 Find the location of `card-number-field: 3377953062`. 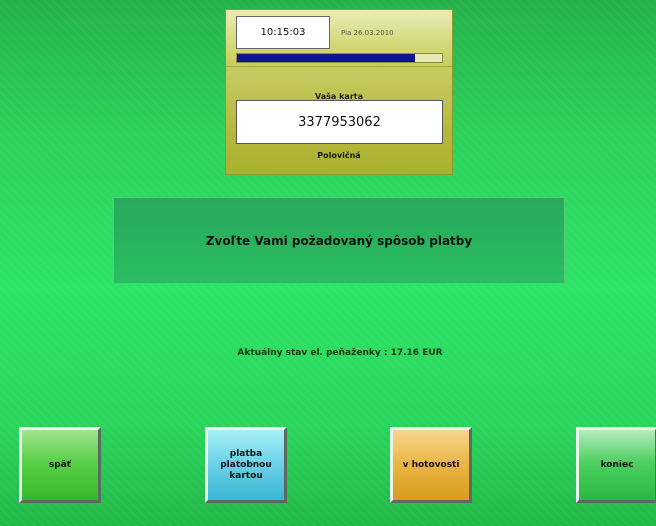

card-number-field: 3377953062 is located at coordinates (339, 122).